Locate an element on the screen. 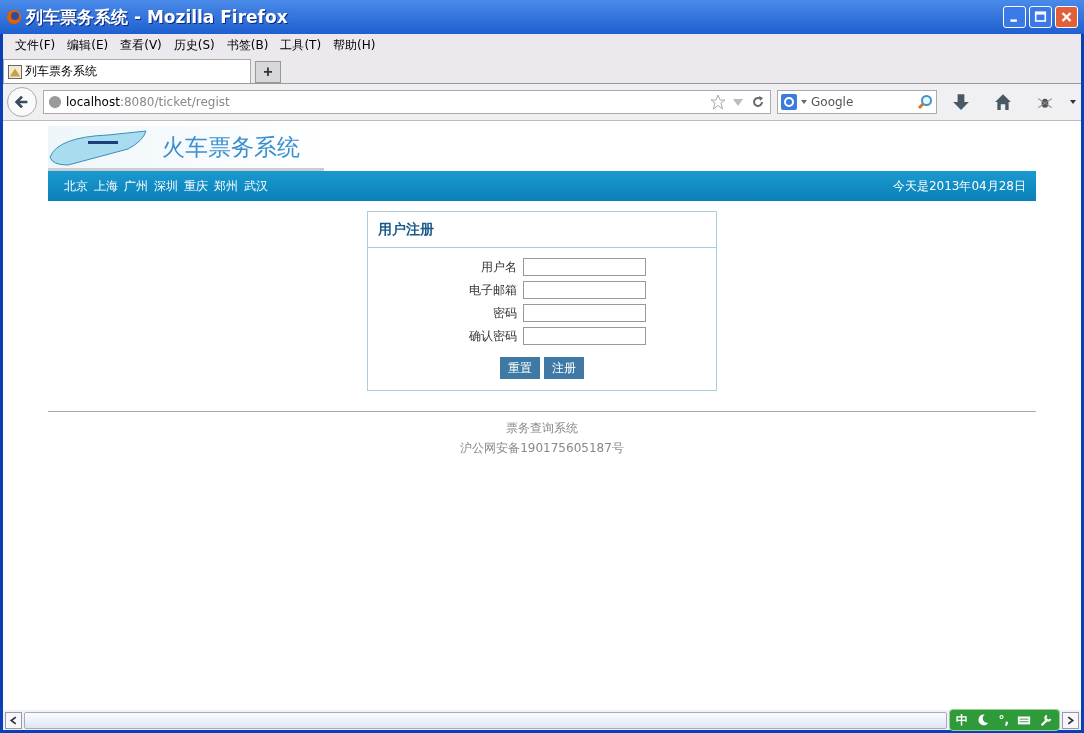 The height and width of the screenshot is (733, 1084). field-label: 电子邮箱 is located at coordinates (492, 290).